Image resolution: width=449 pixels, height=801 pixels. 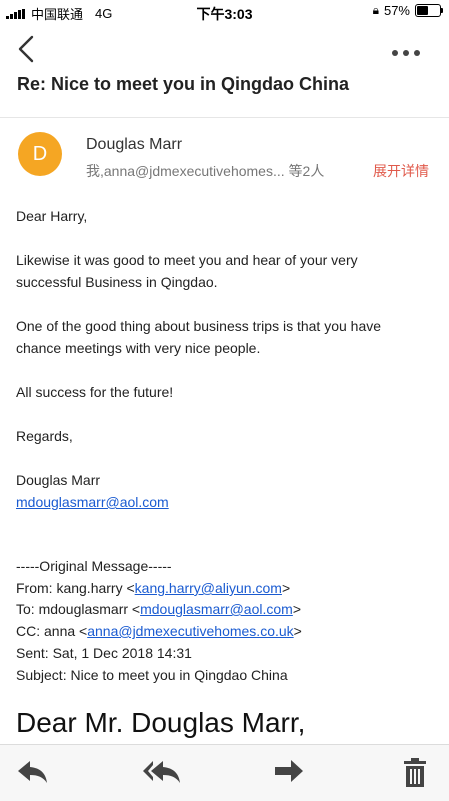 I want to click on quoted-greeting: Dear Mr. Douglas Marr,, so click(x=161, y=722).